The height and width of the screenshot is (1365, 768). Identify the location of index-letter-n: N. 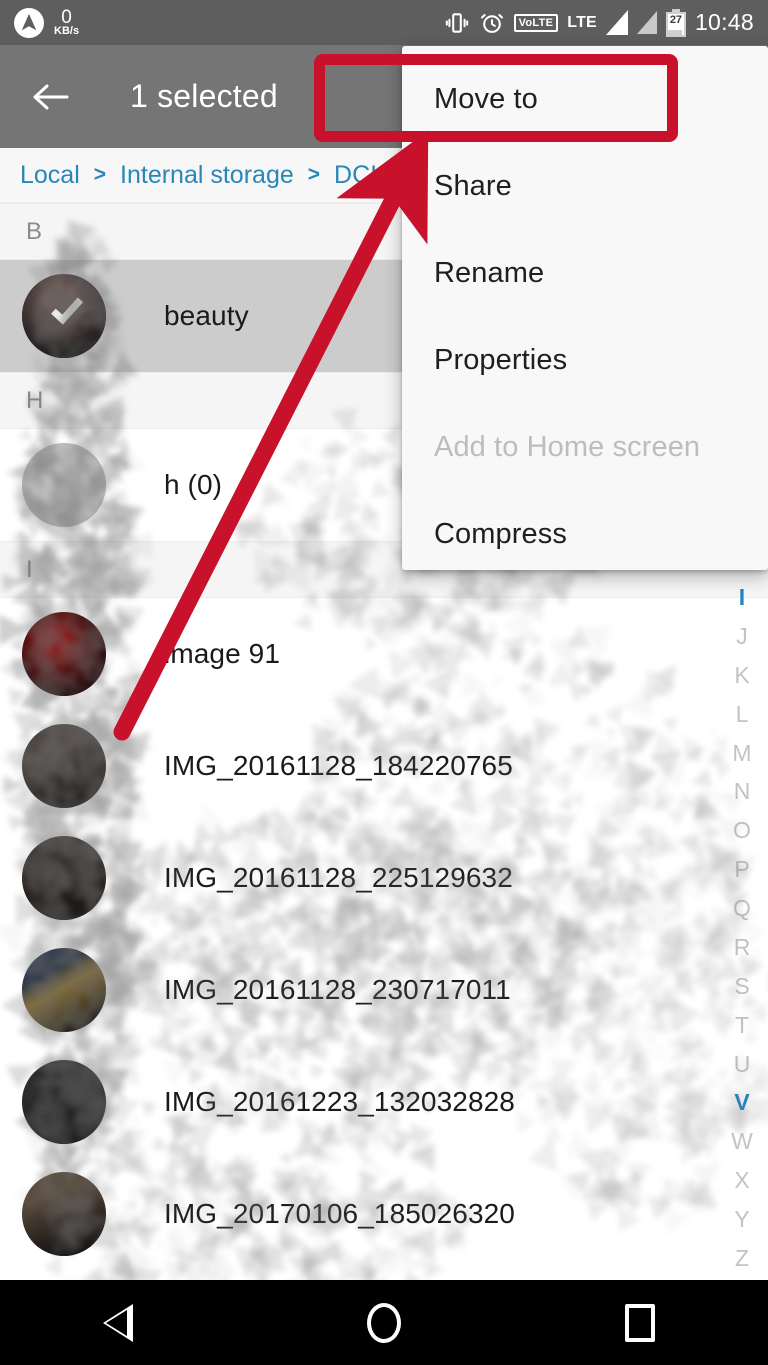
(742, 791).